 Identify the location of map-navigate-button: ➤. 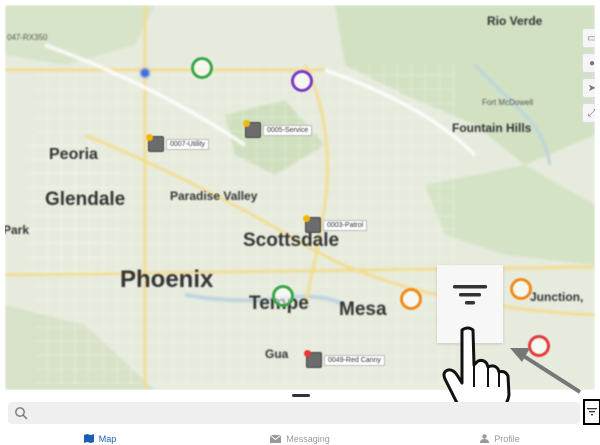
(588, 88).